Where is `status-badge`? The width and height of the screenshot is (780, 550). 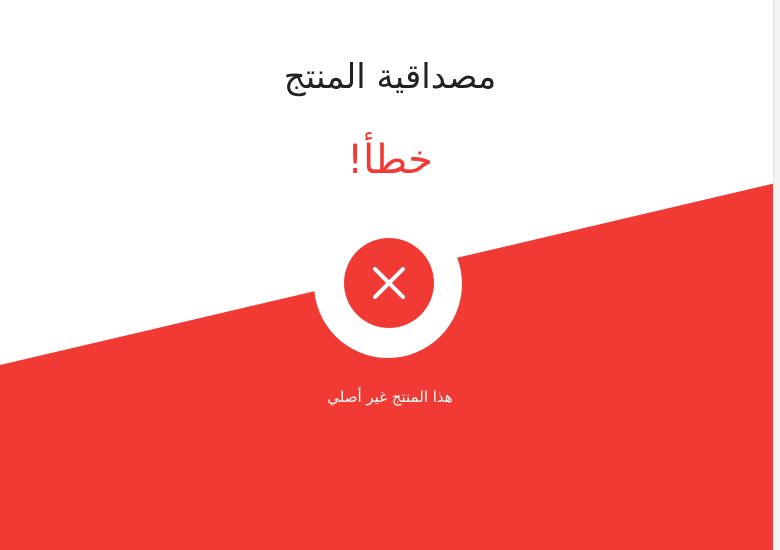
status-badge is located at coordinates (389, 283).